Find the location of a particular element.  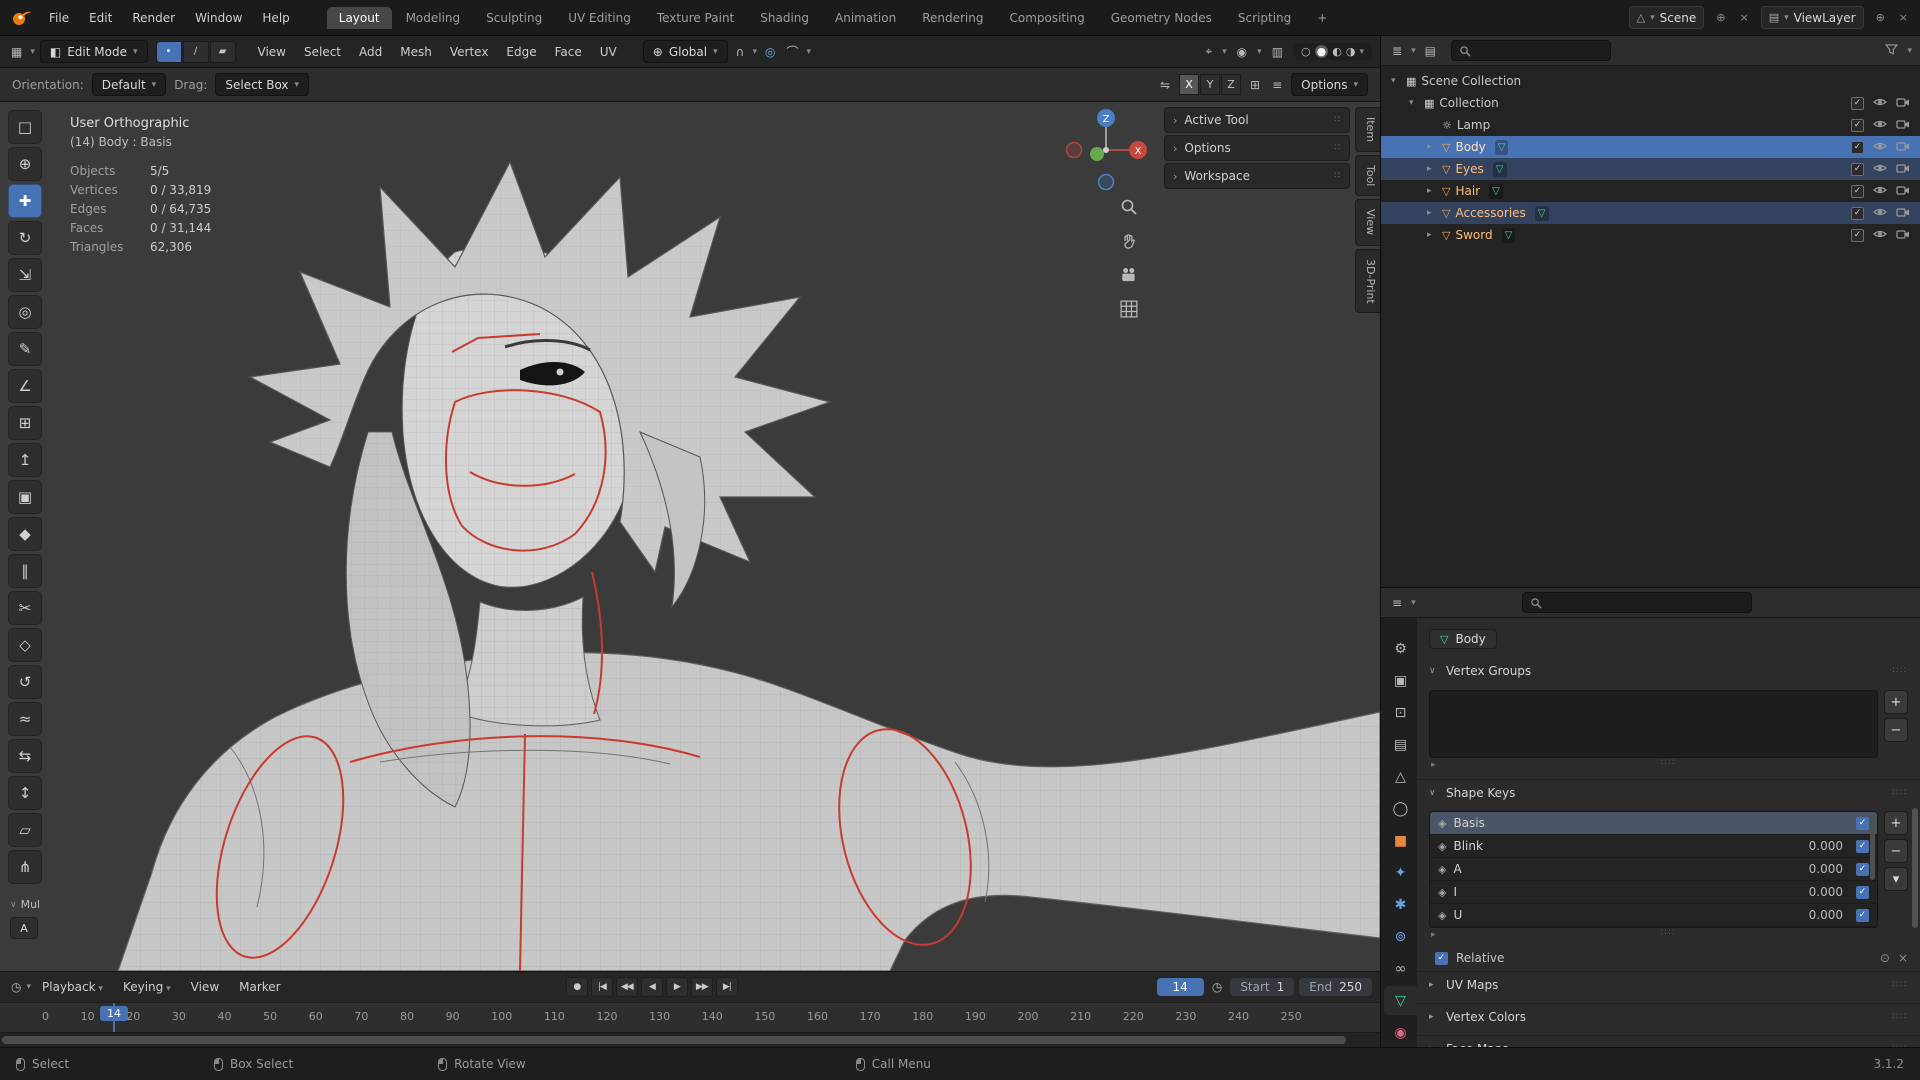

shape-key-checkbox: ✓ is located at coordinates (1862, 892).